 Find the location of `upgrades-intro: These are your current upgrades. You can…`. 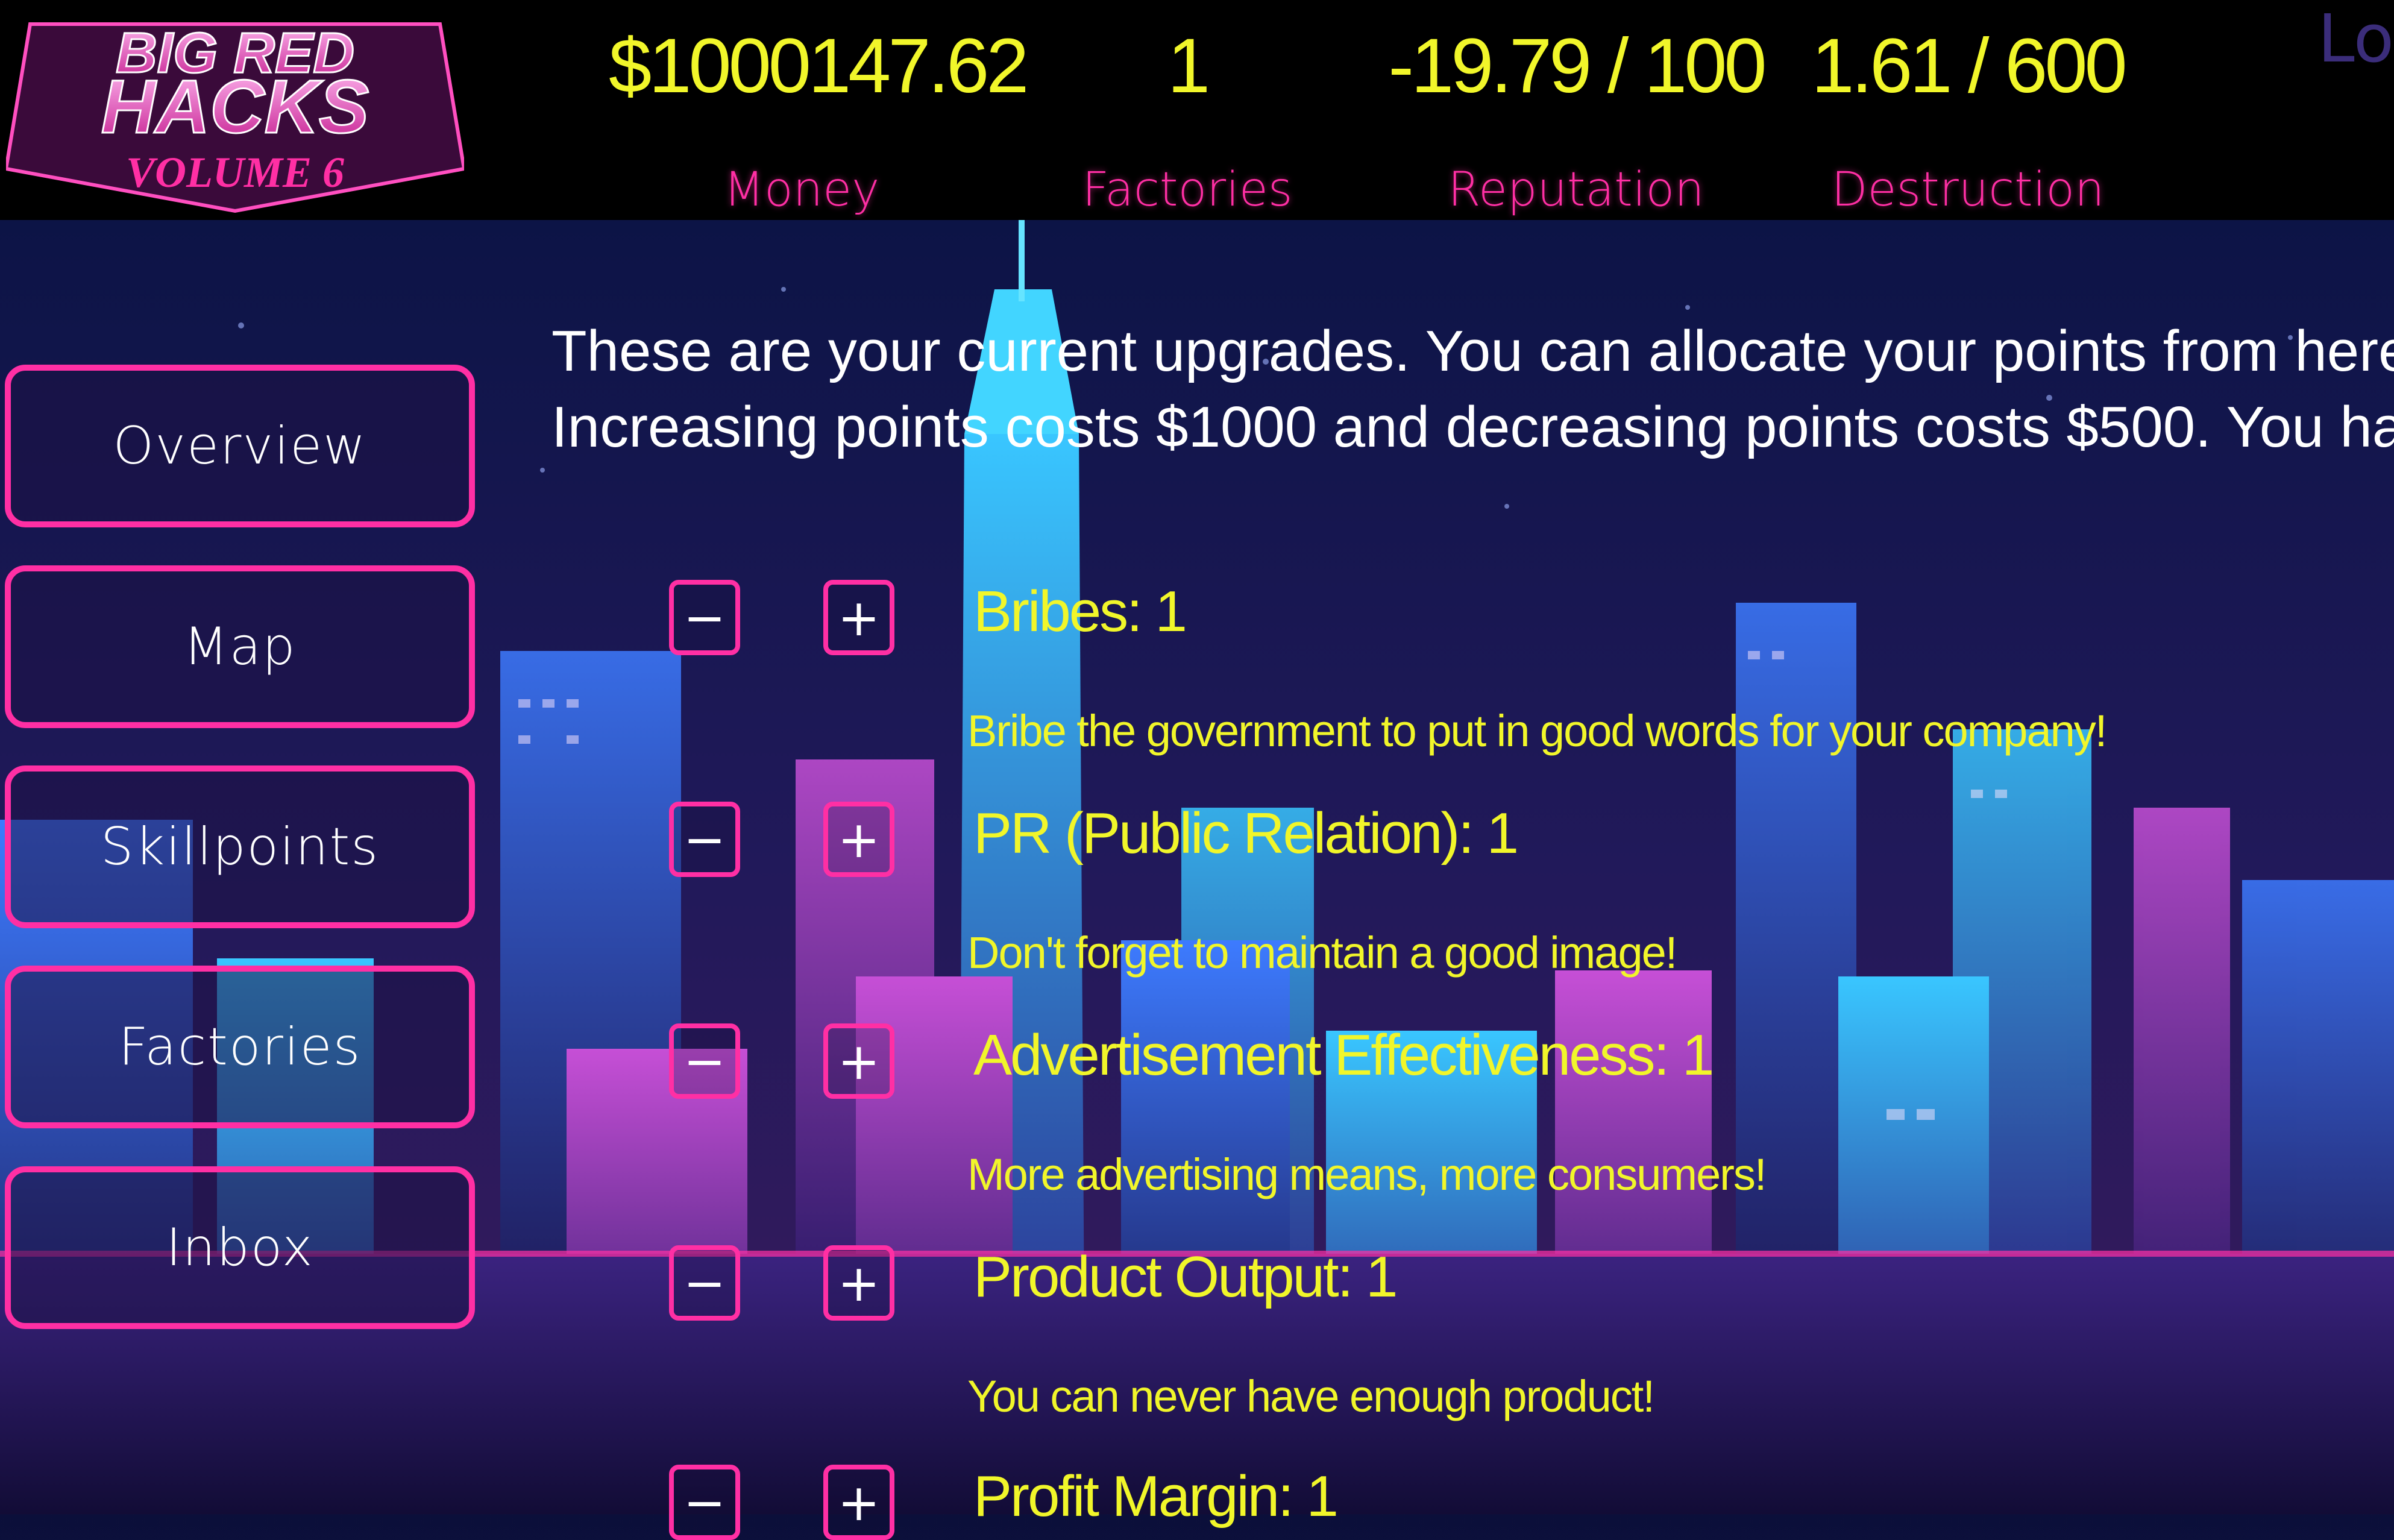

upgrades-intro: These are your current upgrades. You can… is located at coordinates (1472, 389).